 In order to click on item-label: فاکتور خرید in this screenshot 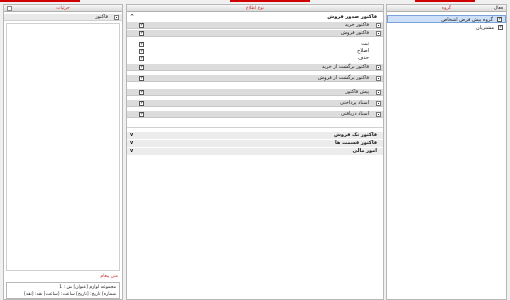, I will do `click(356, 25)`.